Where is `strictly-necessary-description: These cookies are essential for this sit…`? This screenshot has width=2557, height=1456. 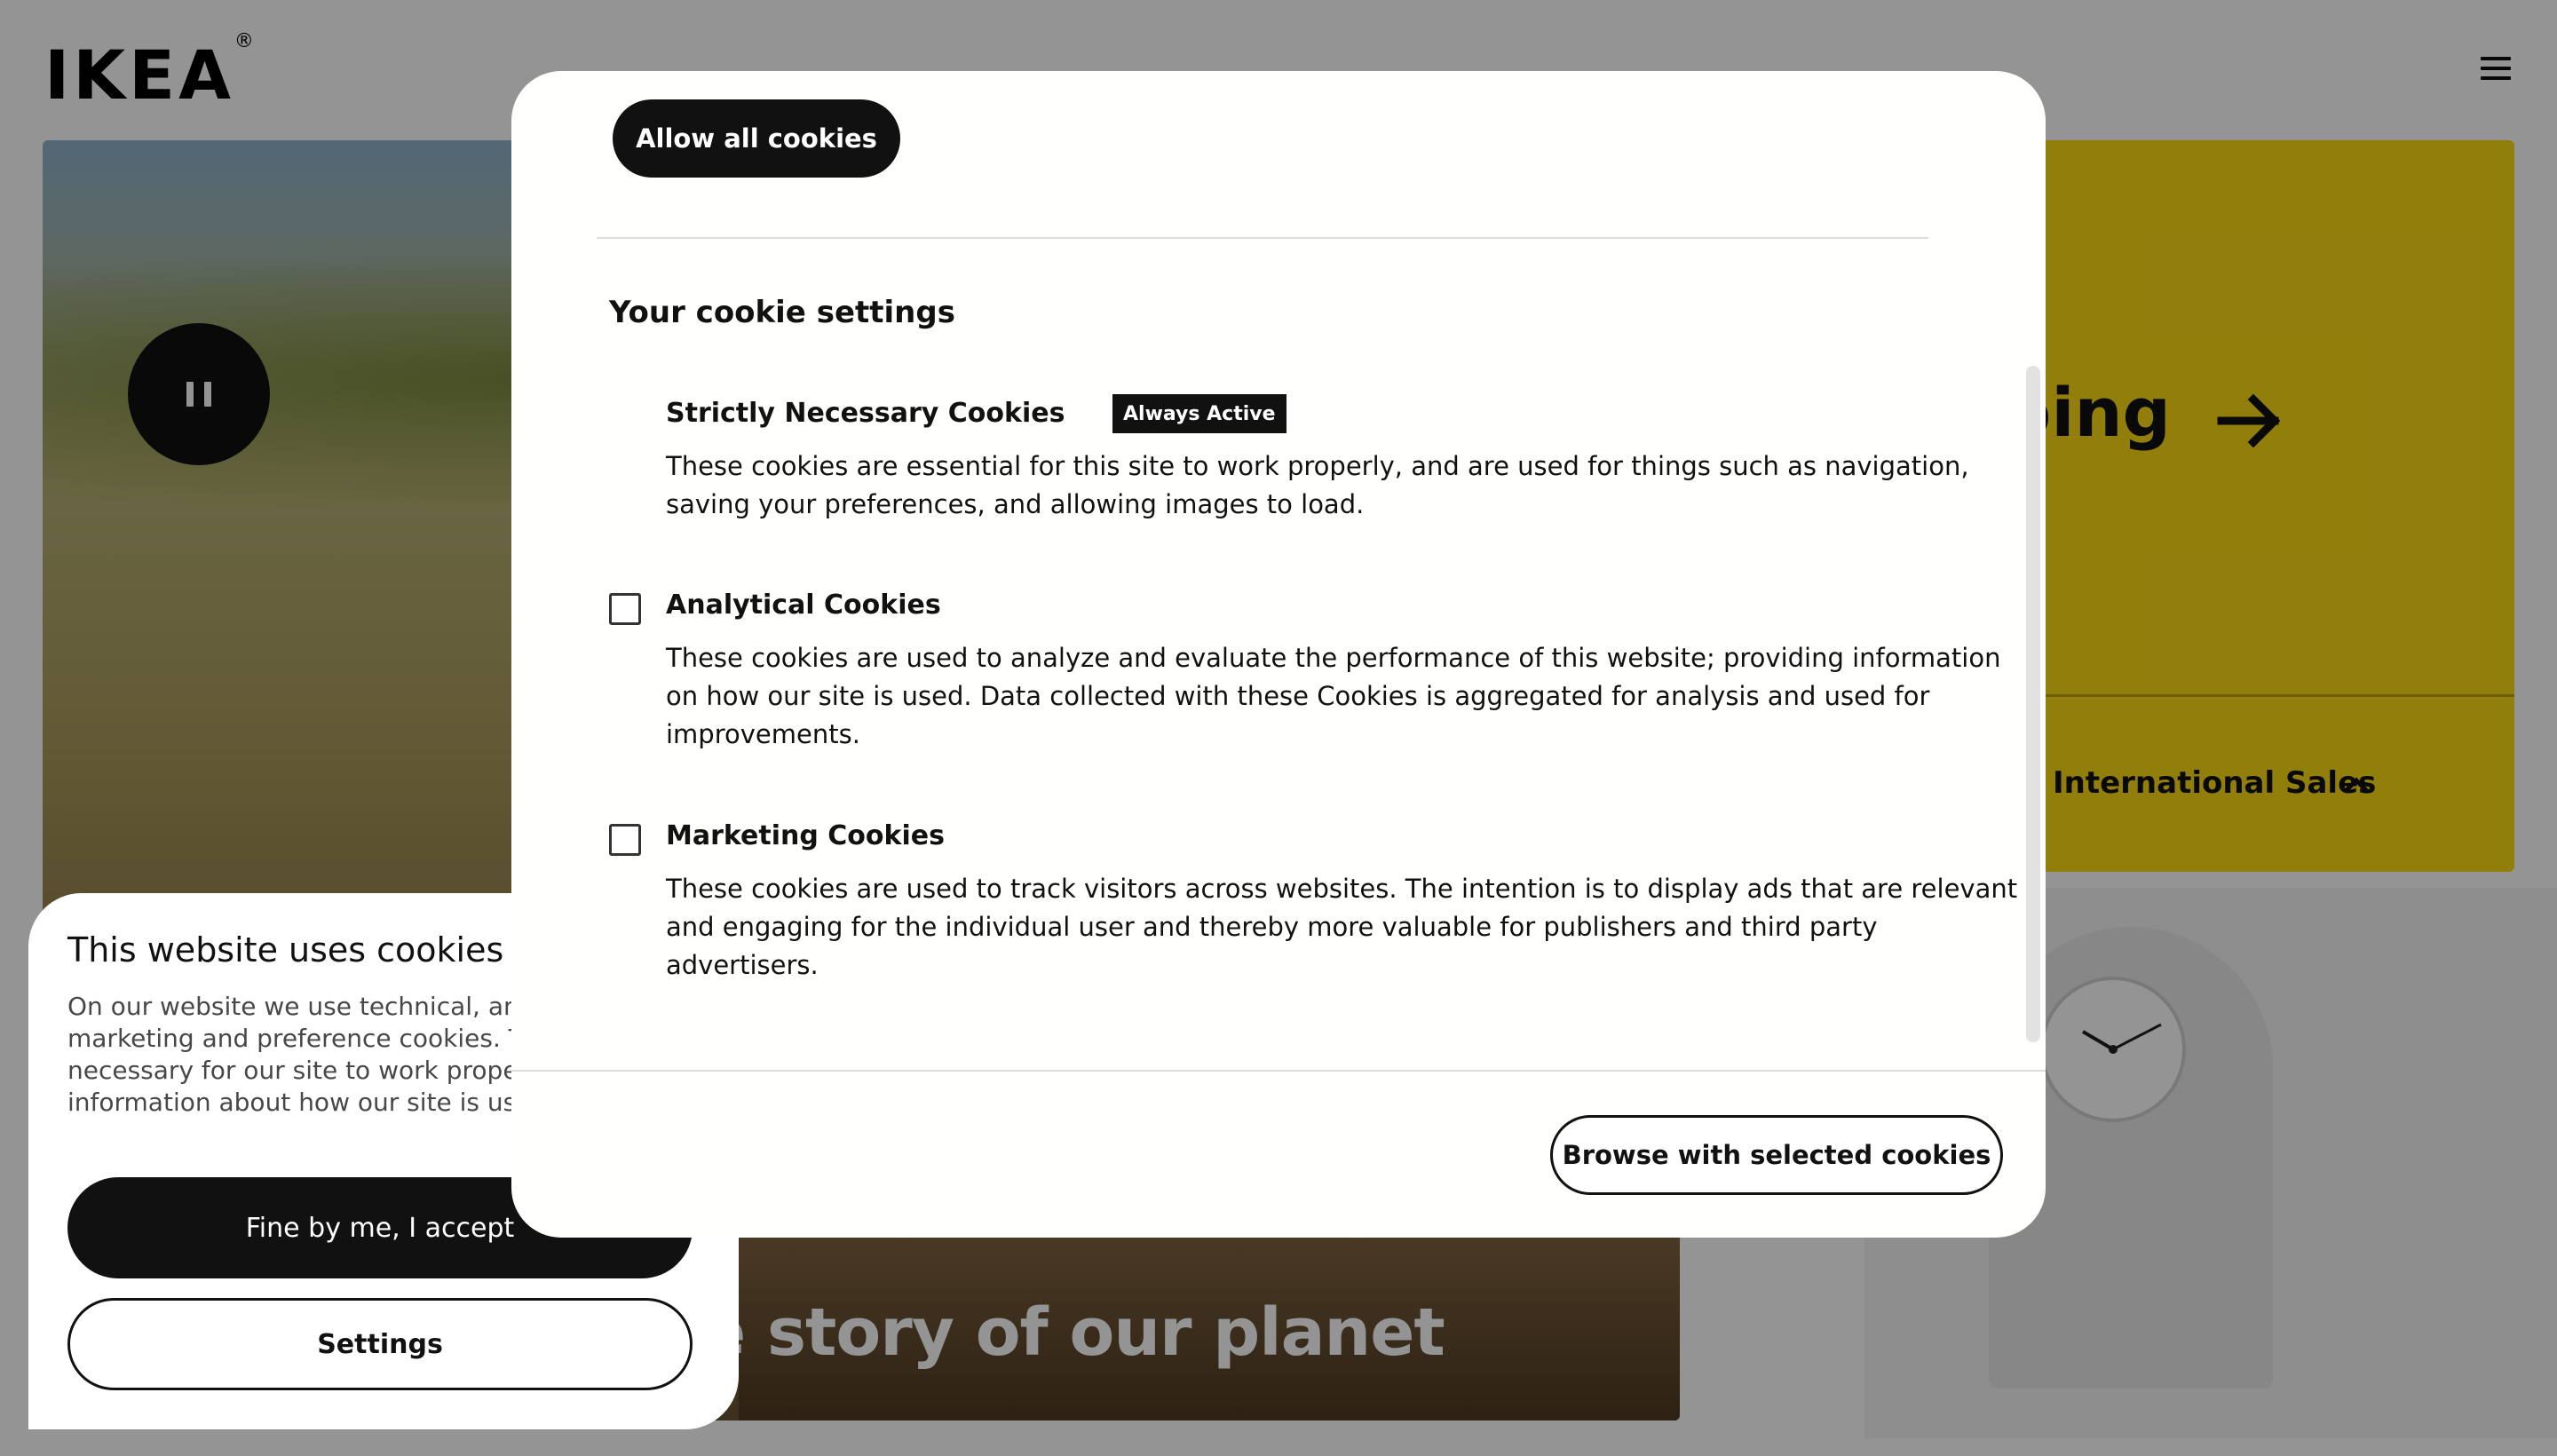
strictly-necessary-description: These cookies are essential for this sit… is located at coordinates (1317, 485).